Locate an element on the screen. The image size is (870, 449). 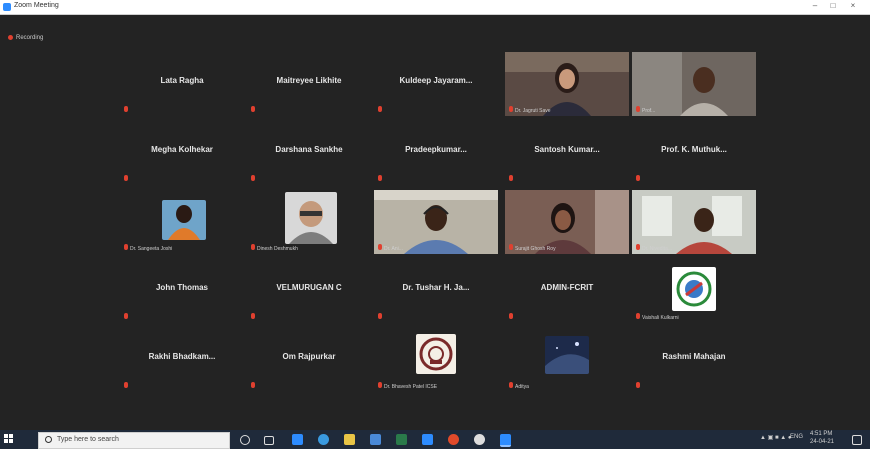
record-dot-icon is located at coordinates (10, 37).